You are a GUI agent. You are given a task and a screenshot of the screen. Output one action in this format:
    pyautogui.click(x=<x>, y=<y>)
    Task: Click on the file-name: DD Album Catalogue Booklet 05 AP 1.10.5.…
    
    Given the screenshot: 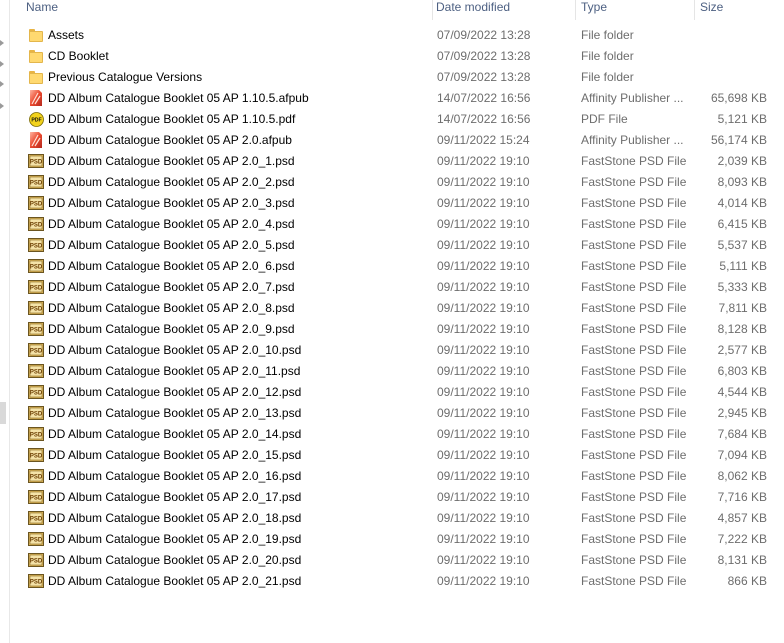 What is the action you would take?
    pyautogui.click(x=172, y=119)
    